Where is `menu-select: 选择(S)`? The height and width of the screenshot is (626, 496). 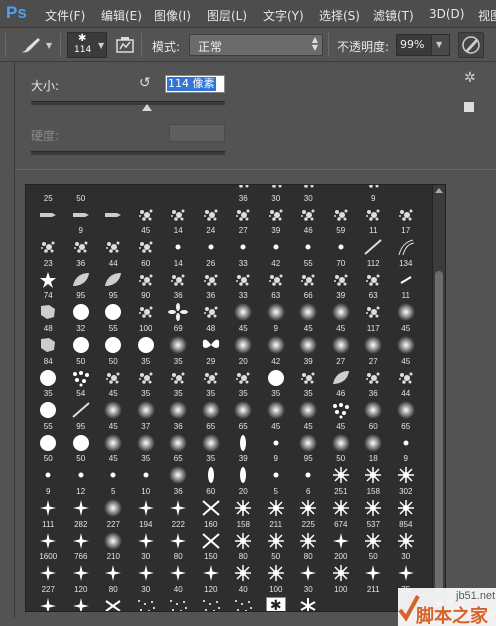 menu-select: 选择(S) is located at coordinates (339, 15).